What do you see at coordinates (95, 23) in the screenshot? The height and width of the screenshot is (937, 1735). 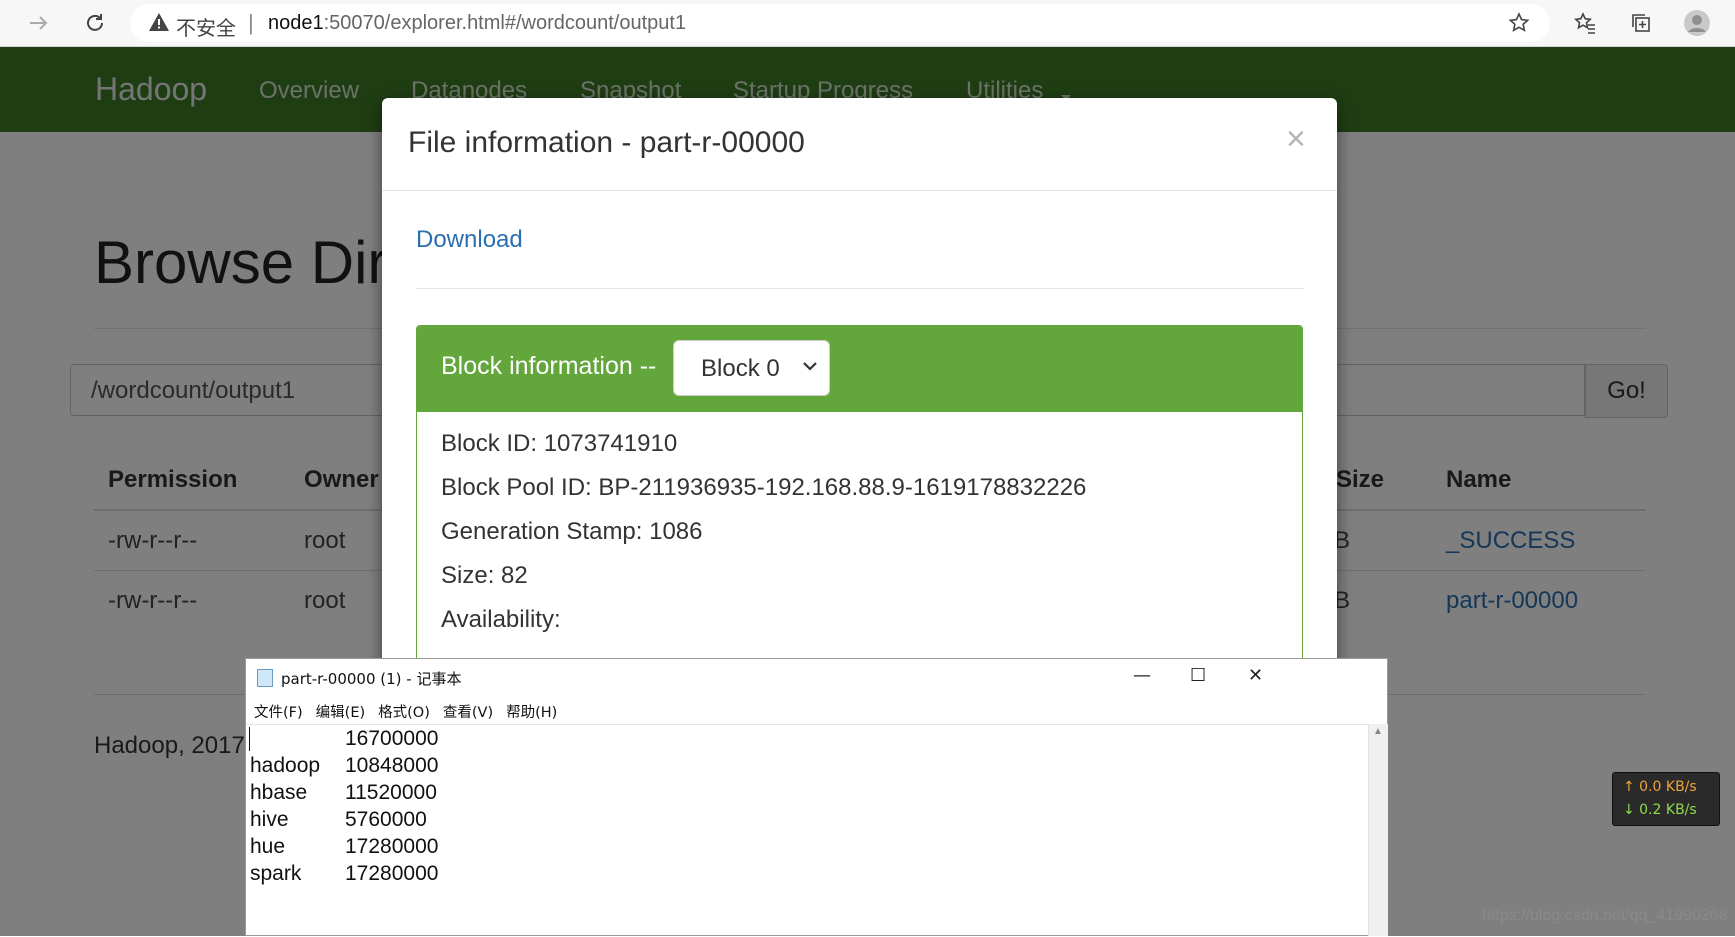 I see `reload-icon` at bounding box center [95, 23].